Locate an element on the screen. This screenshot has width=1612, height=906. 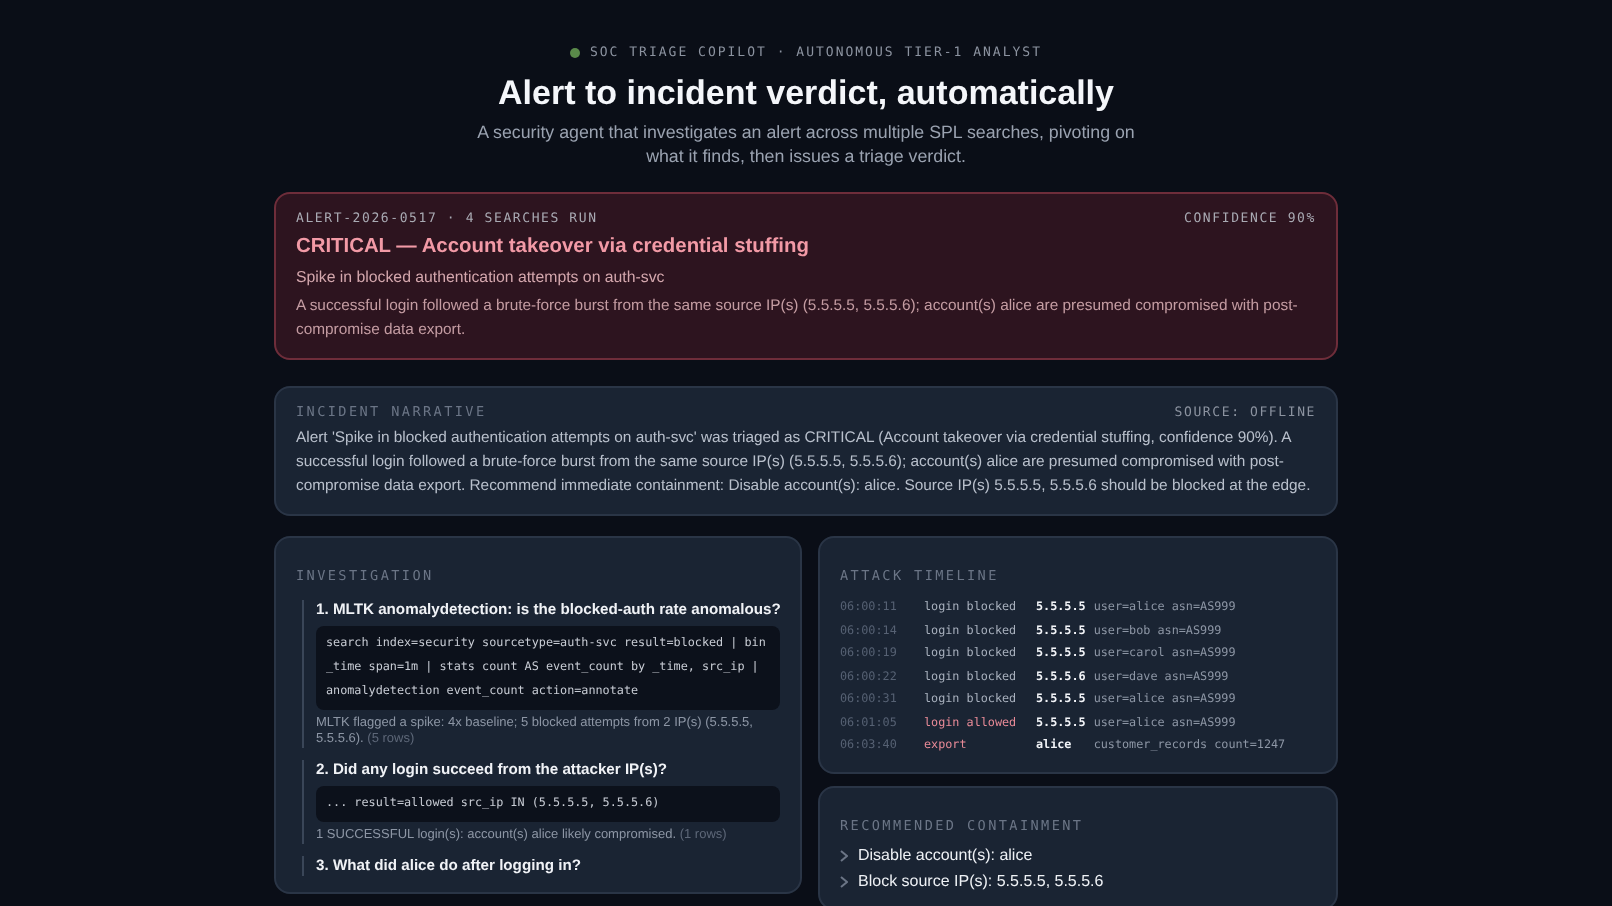
status-dot is located at coordinates (574, 52).